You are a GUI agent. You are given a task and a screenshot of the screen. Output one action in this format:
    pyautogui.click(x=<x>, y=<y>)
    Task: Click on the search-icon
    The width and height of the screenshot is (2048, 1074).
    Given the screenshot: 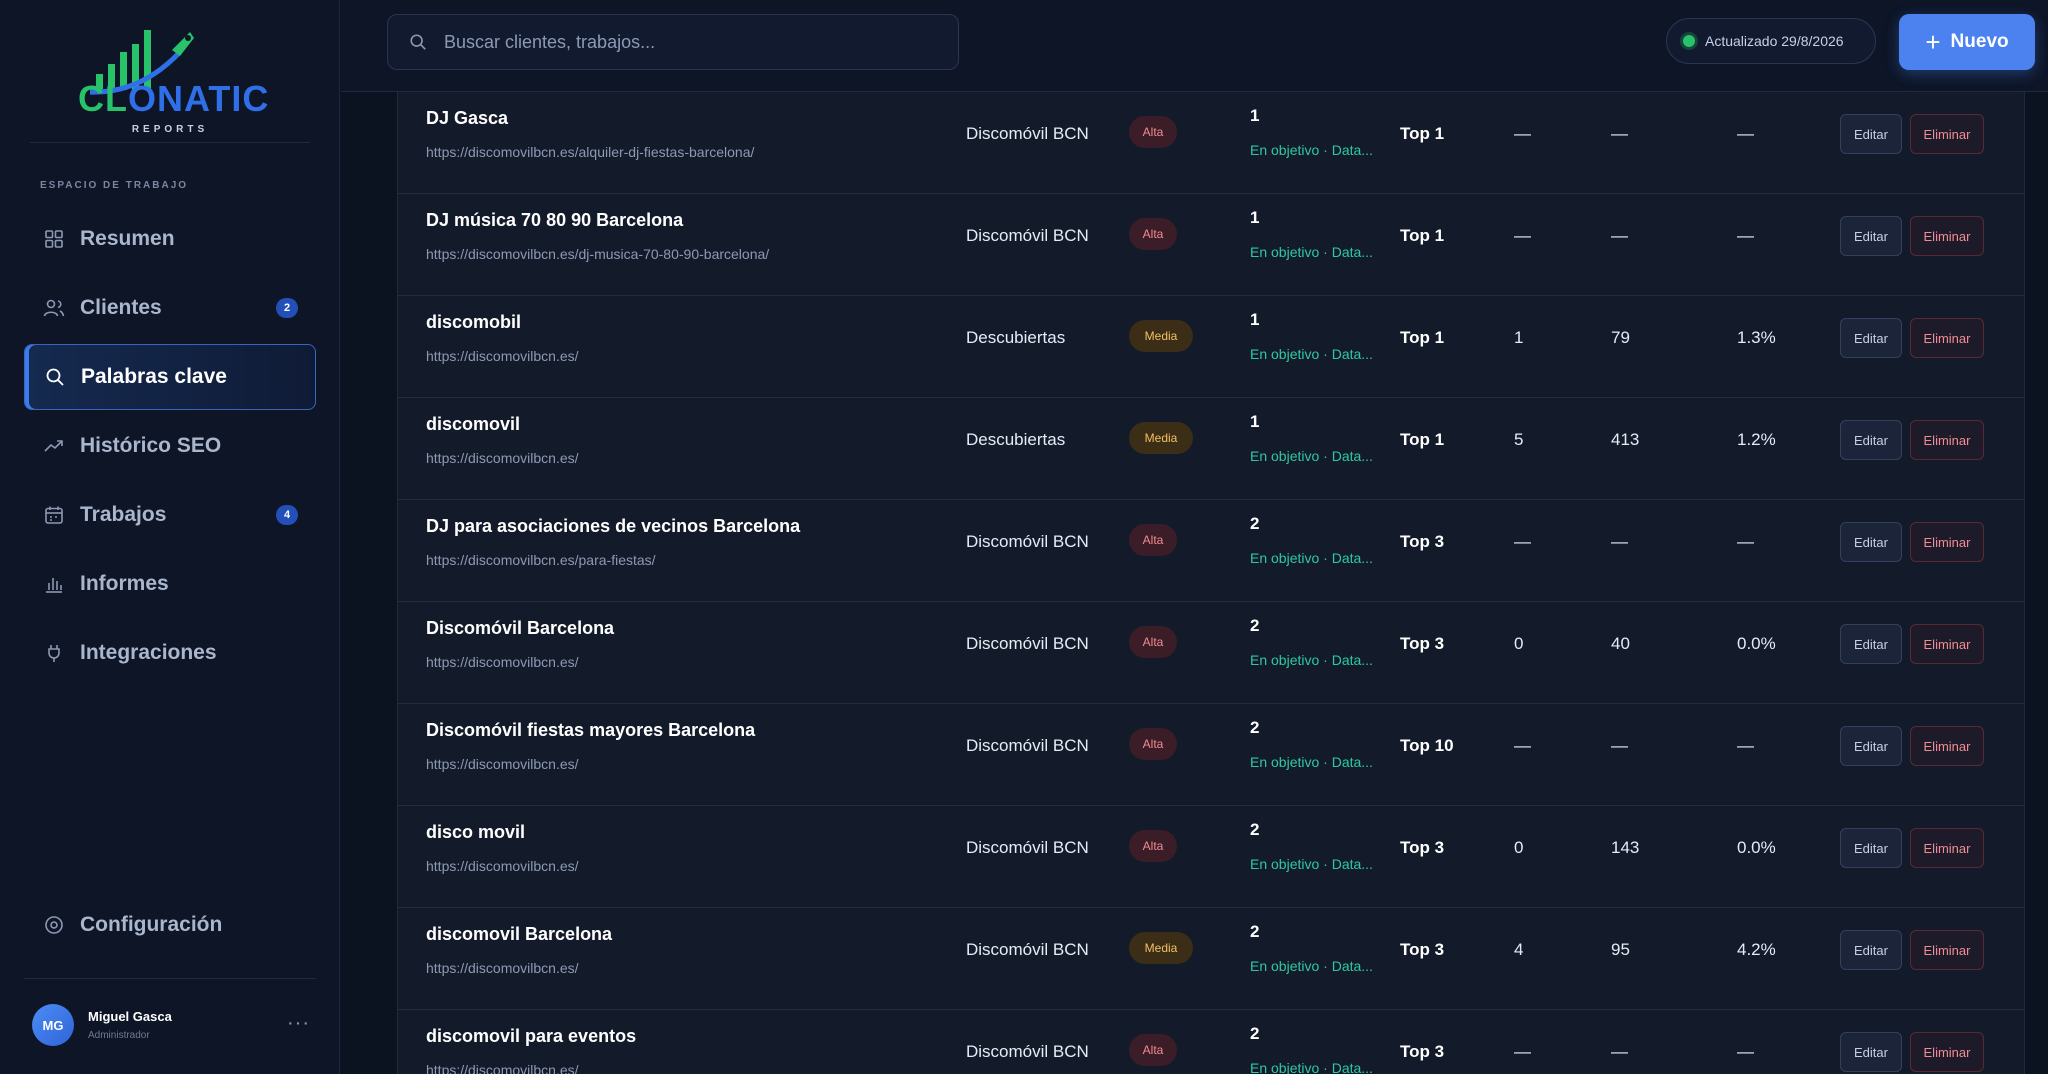 What is the action you would take?
    pyautogui.click(x=55, y=377)
    